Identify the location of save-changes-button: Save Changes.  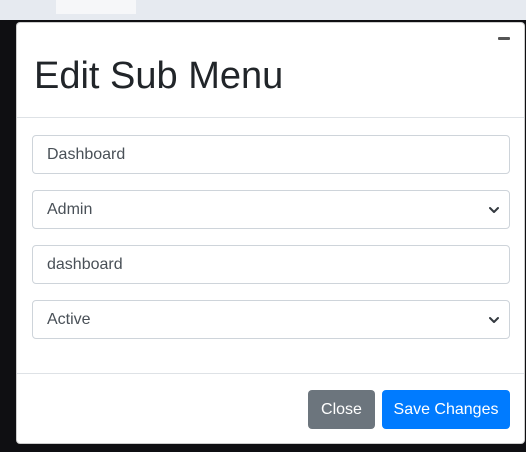
(446, 409).